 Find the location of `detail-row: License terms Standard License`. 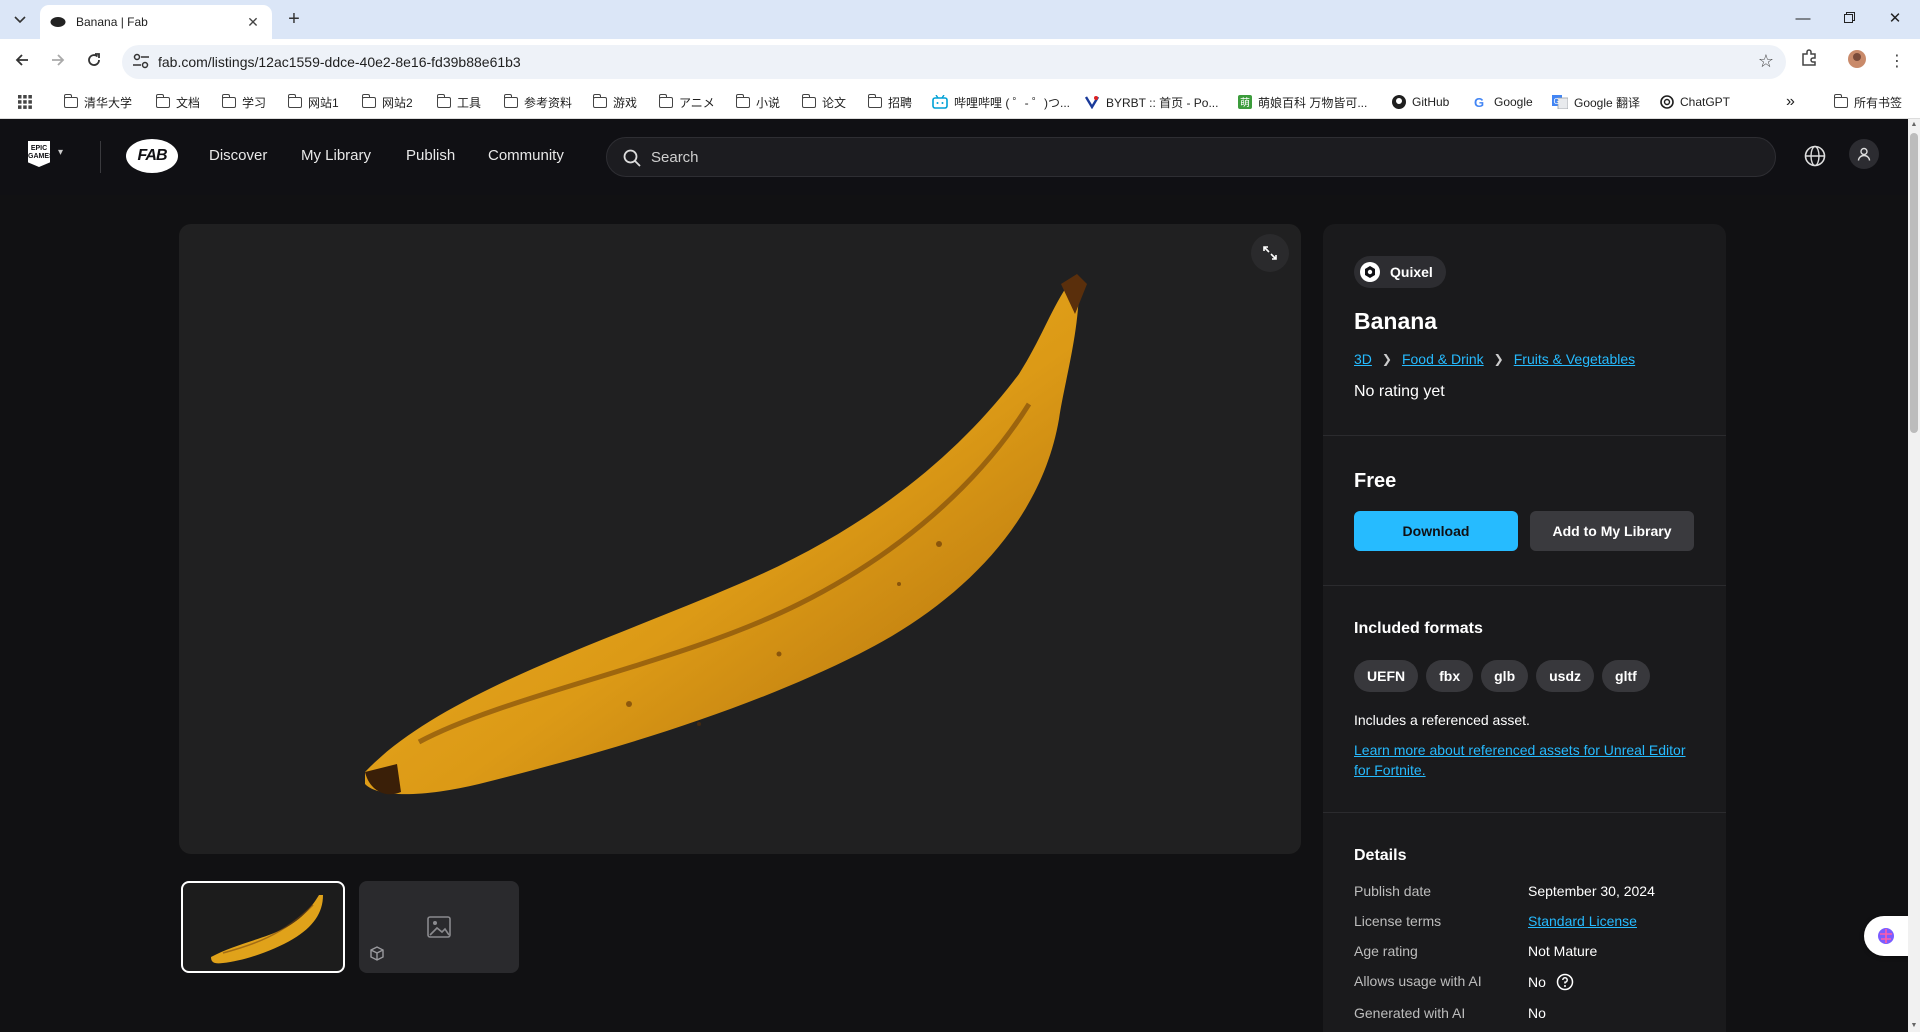

detail-row: License terms Standard License is located at coordinates (1524, 921).